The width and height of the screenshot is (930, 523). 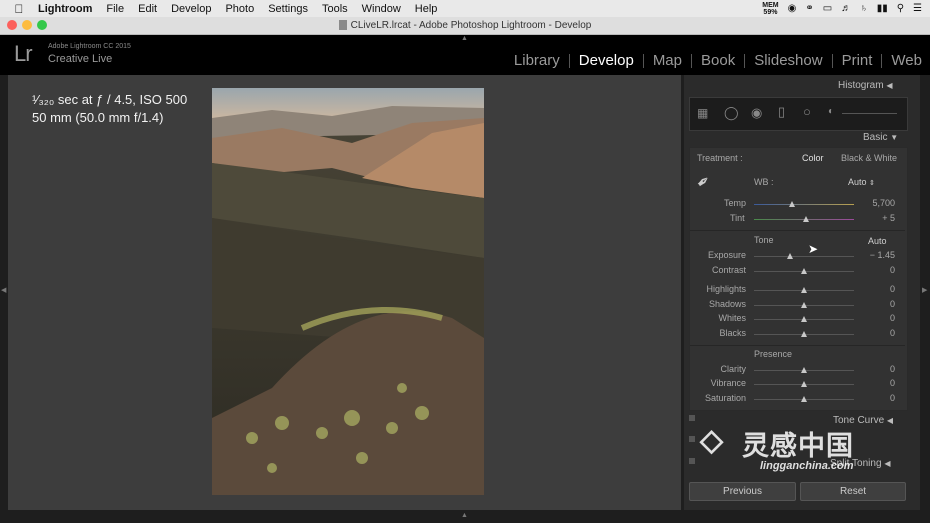 What do you see at coordinates (110, 99) in the screenshot?
I see `exif-exposure-info: ¹⁄₃₂₀ sec at ƒ / 4.5, ISO 500` at bounding box center [110, 99].